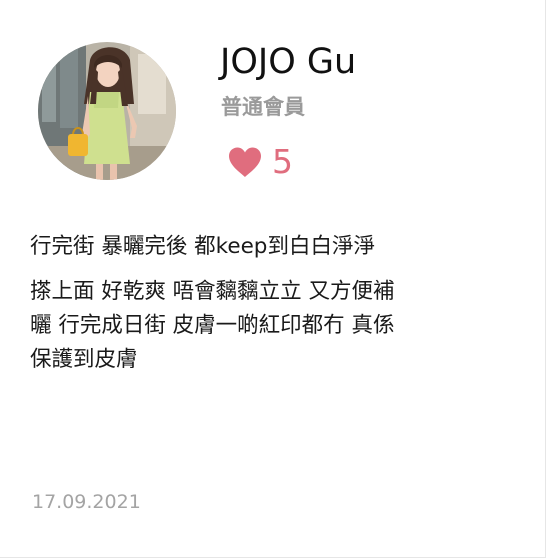 This screenshot has height=558, width=546. Describe the element at coordinates (282, 161) in the screenshot. I see `like-count: 5` at that location.